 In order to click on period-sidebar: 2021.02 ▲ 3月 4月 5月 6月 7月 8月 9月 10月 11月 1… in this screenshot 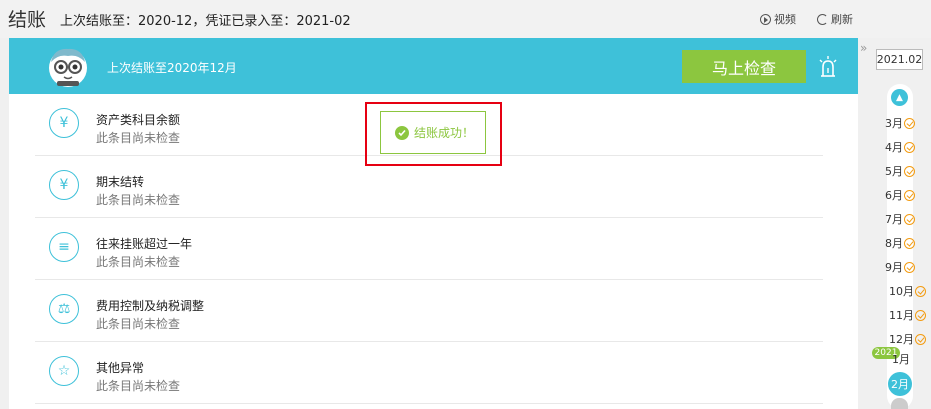, I will do `click(901, 225)`.